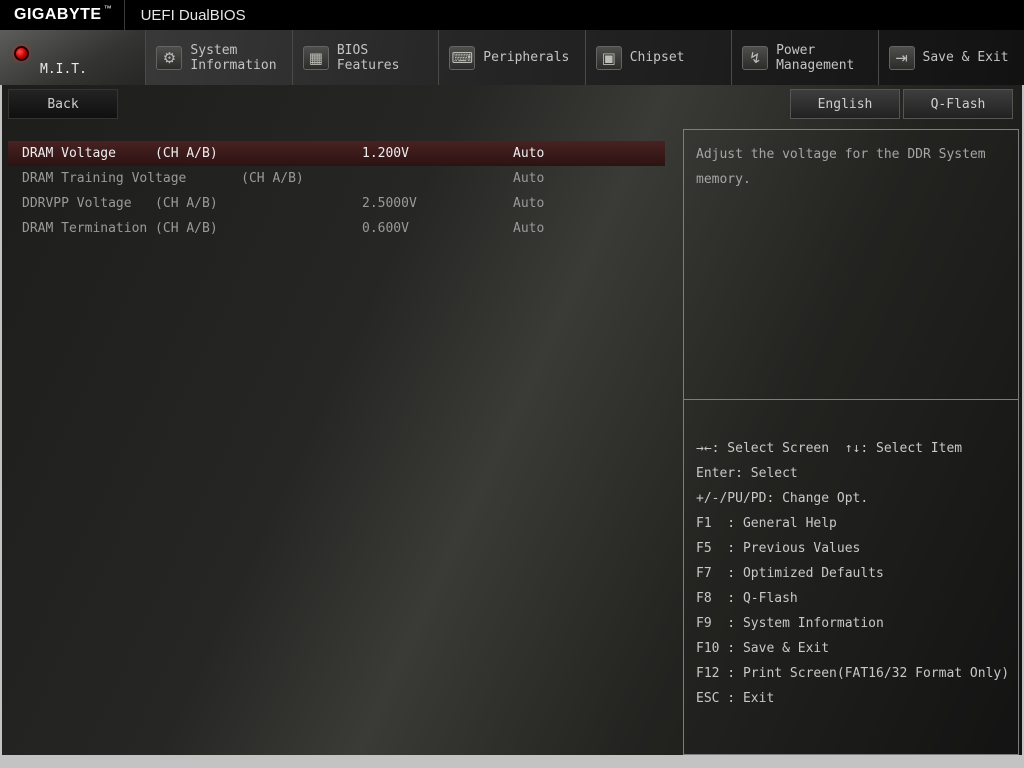 Image resolution: width=1024 pixels, height=768 pixels. I want to click on sub-toolbar: Back English Q-Flash, so click(512, 107).